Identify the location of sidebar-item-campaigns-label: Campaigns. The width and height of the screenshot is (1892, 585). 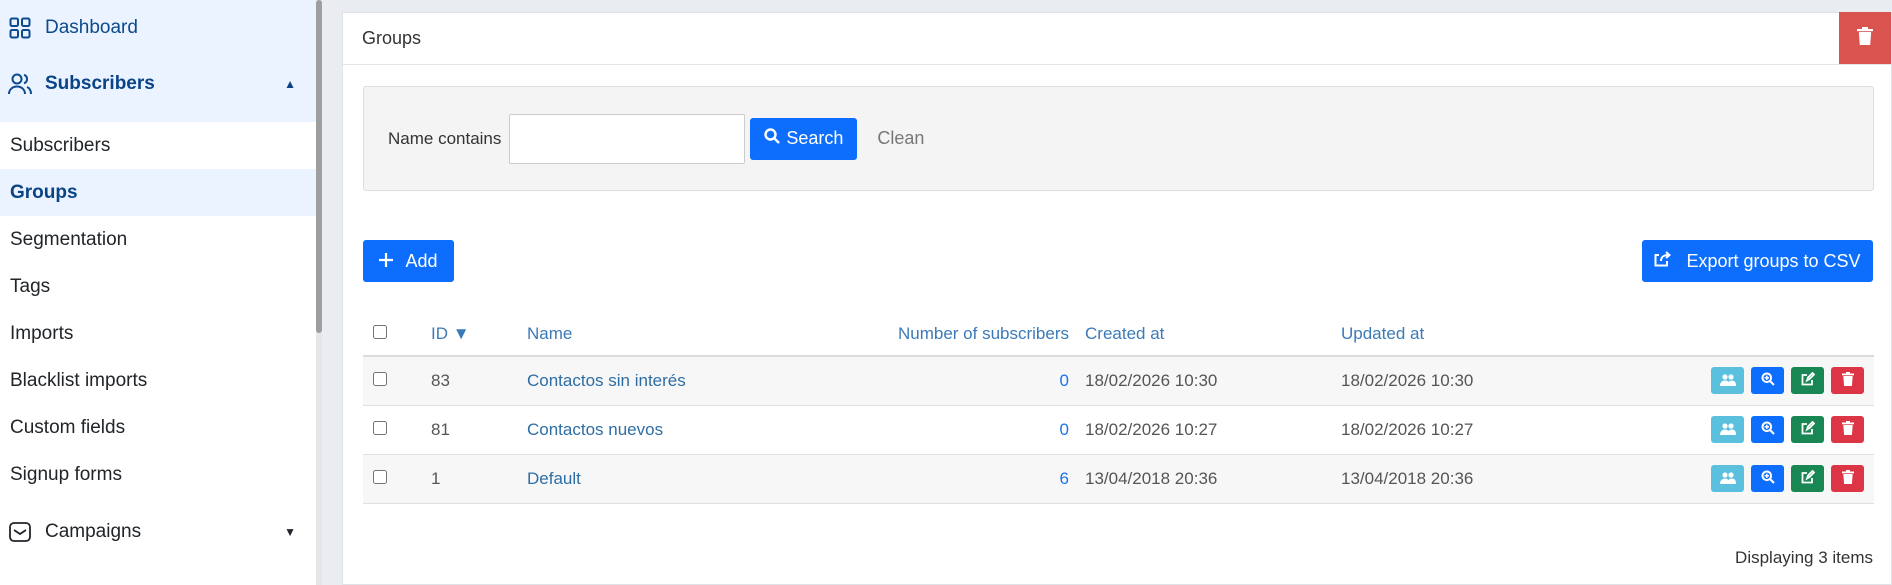
(93, 531).